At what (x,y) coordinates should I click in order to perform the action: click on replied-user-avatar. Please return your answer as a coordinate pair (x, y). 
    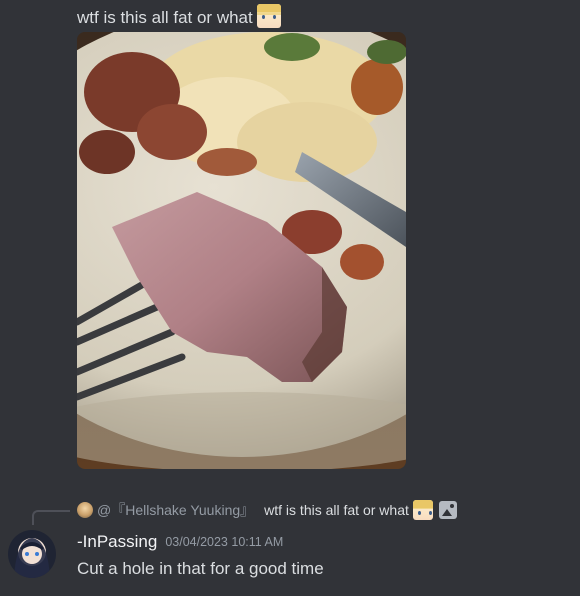
    Looking at the image, I should click on (85, 510).